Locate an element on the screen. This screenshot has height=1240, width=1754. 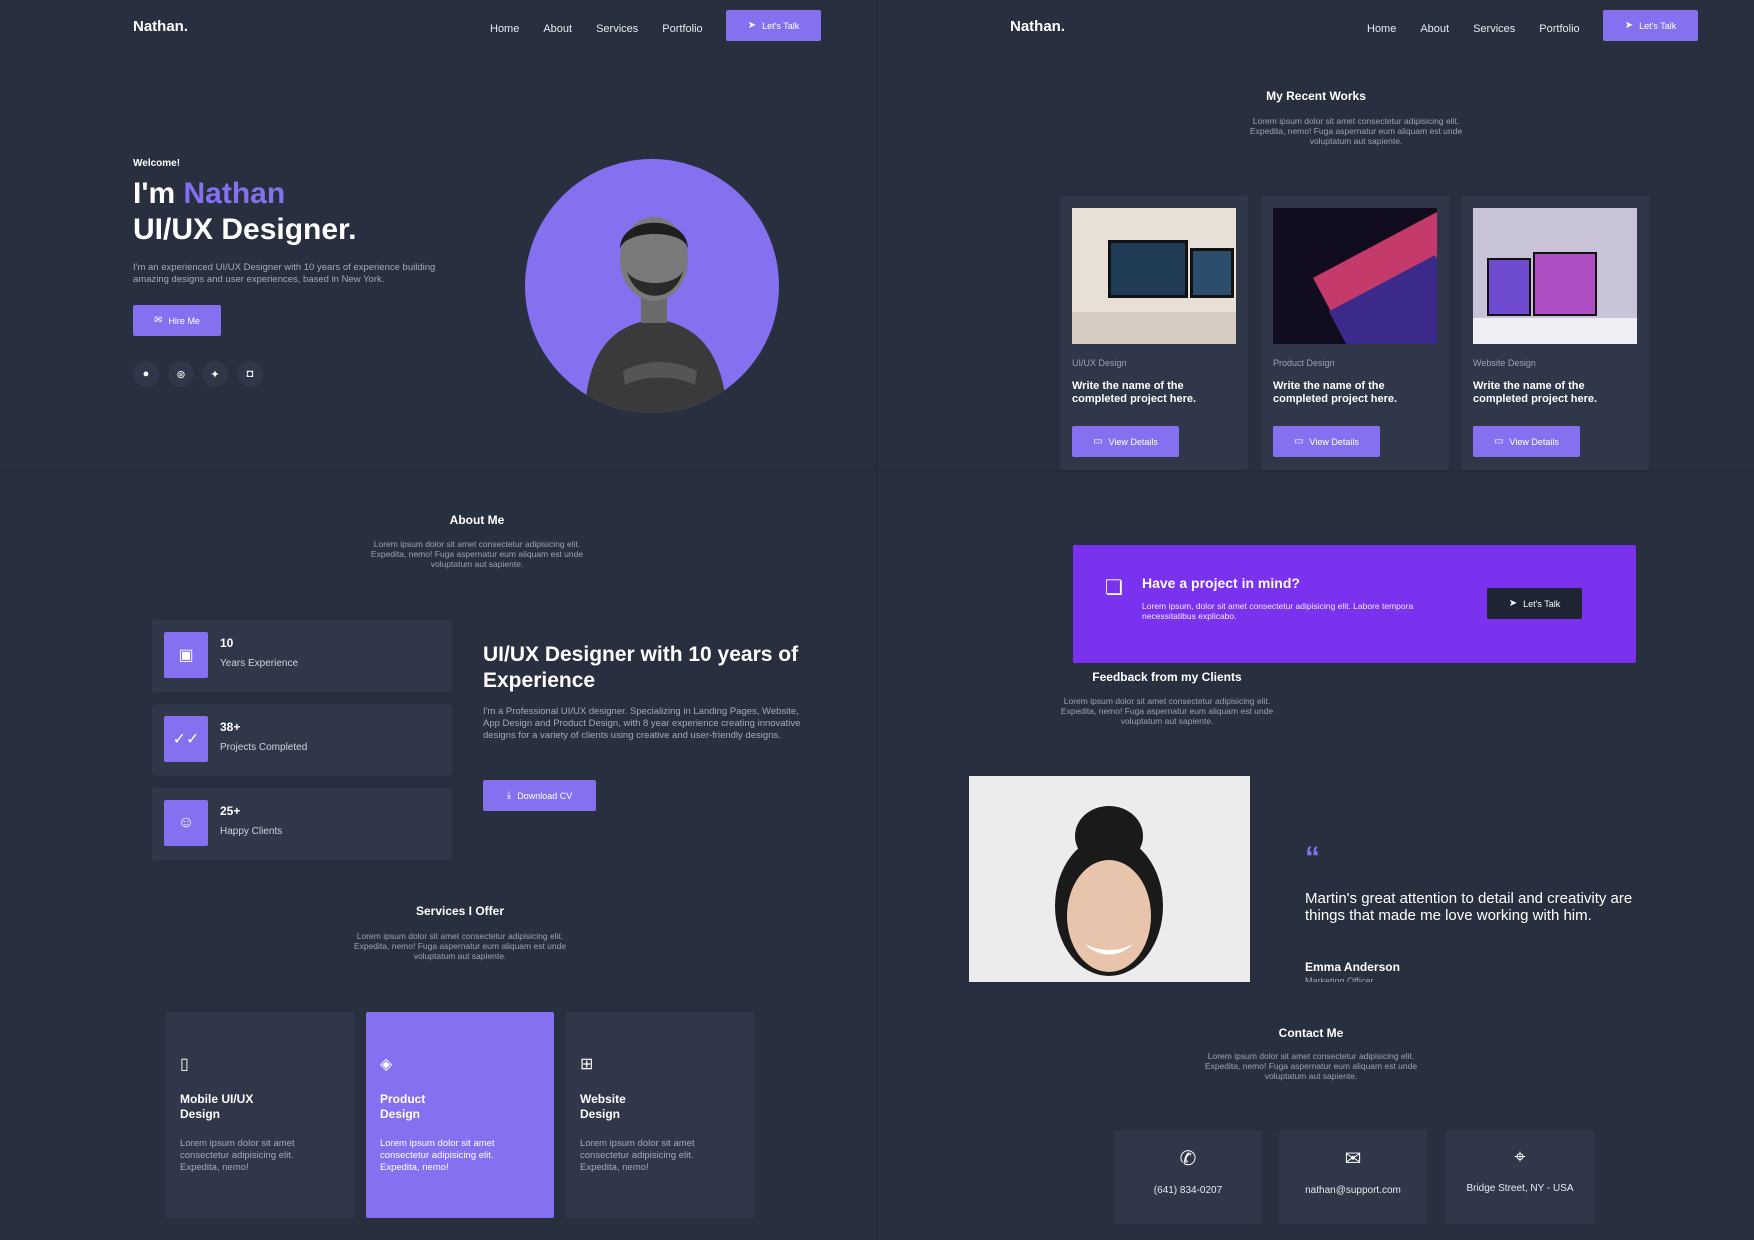
github-icon: ● is located at coordinates (146, 374).